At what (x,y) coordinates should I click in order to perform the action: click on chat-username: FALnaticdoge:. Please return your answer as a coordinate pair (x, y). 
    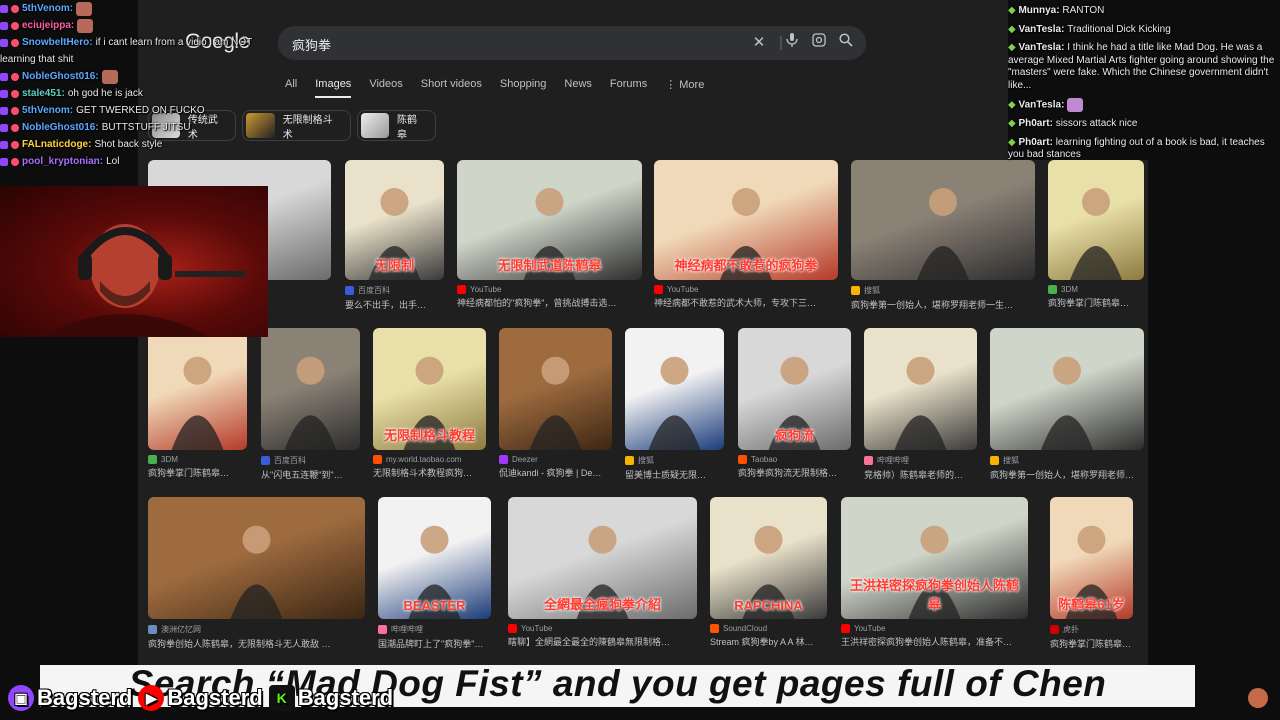
    Looking at the image, I should click on (56, 144).